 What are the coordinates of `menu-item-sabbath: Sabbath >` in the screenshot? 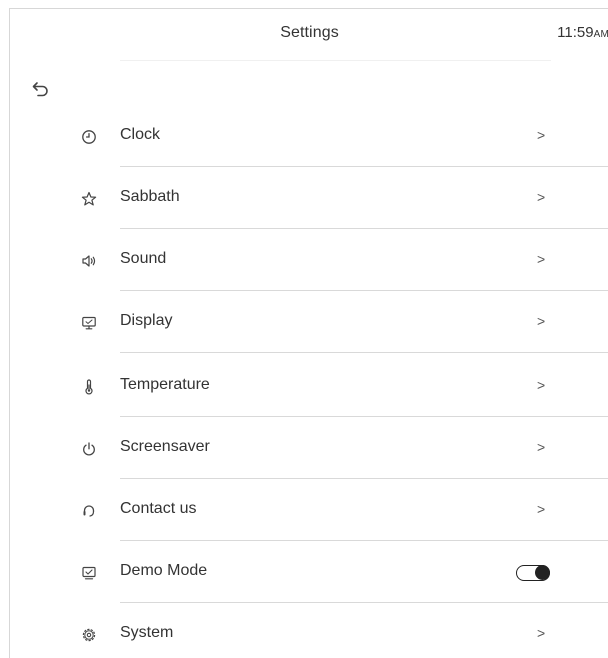 It's located at (309, 198).